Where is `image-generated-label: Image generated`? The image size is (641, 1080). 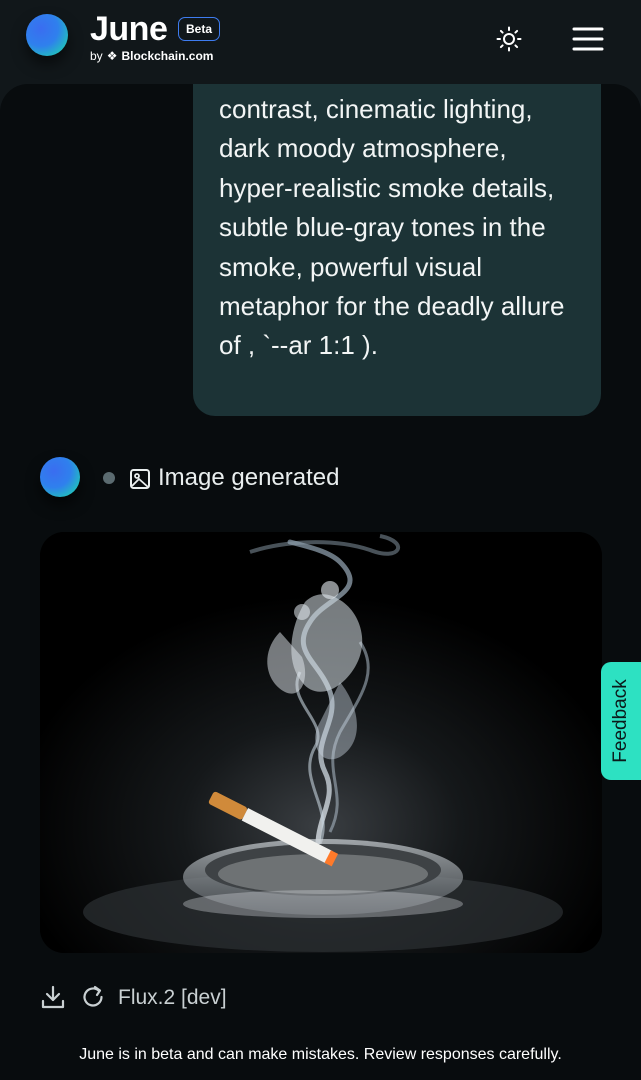
image-generated-label: Image generated is located at coordinates (249, 477).